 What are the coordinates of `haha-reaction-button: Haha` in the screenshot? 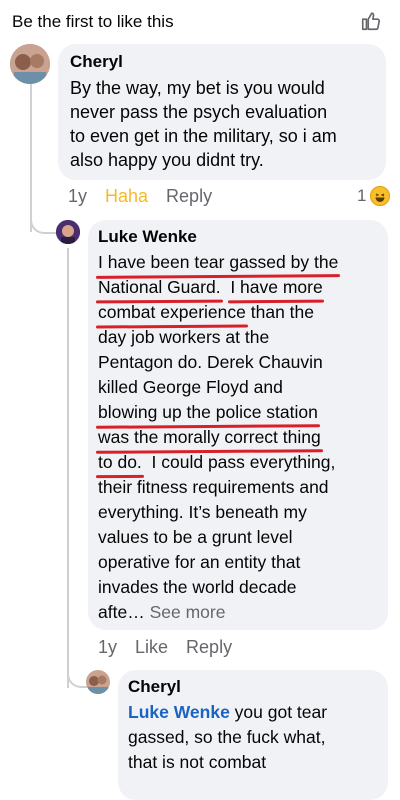 It's located at (126, 196).